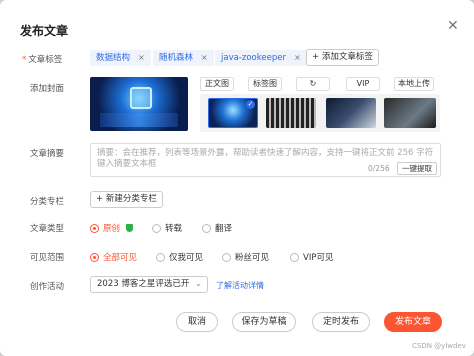 Image resolution: width=474 pixels, height=356 pixels. I want to click on category-label: 分类专栏, so click(47, 202).